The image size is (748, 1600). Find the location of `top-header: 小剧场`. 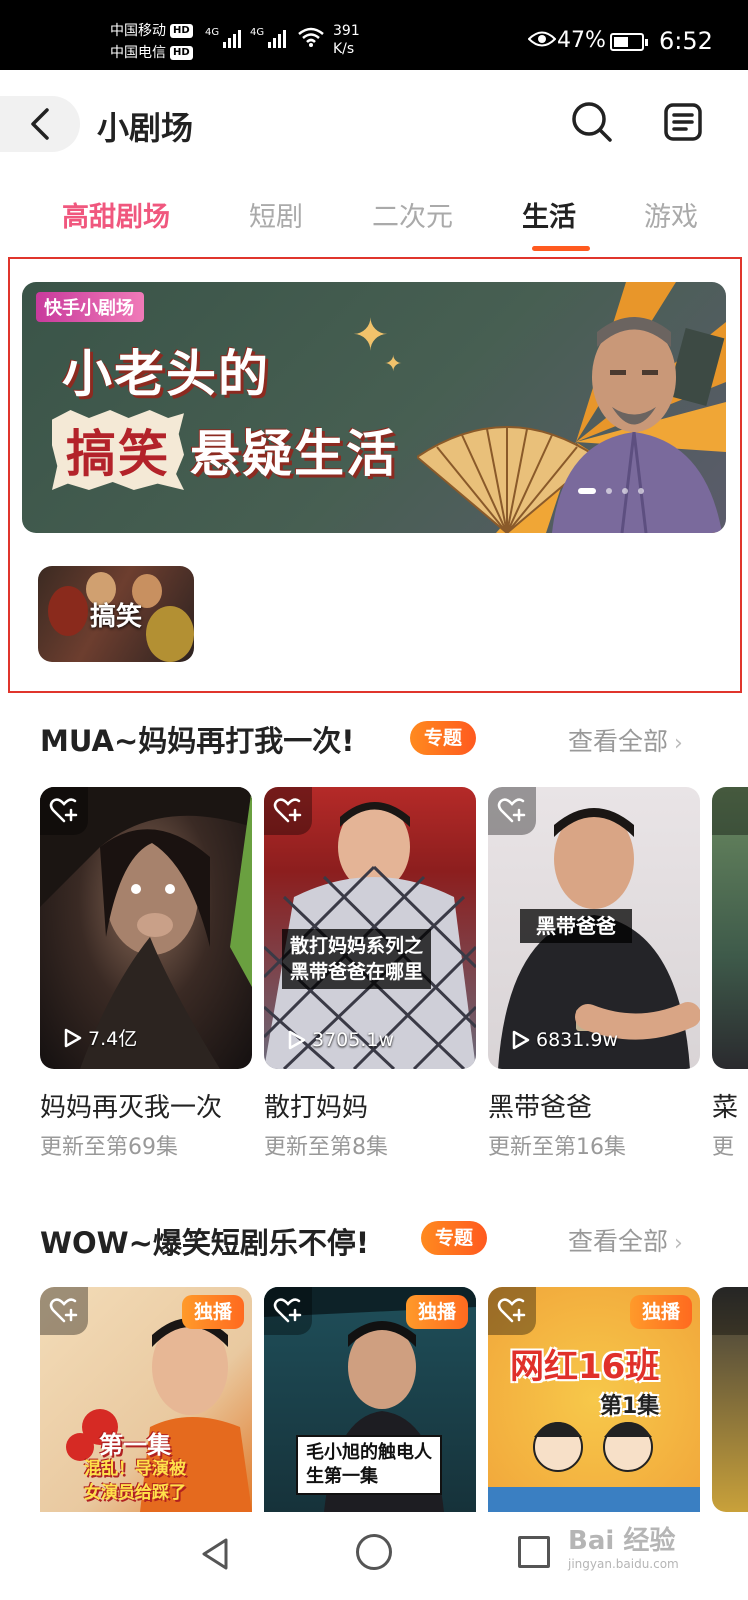

top-header: 小剧场 is located at coordinates (374, 122).